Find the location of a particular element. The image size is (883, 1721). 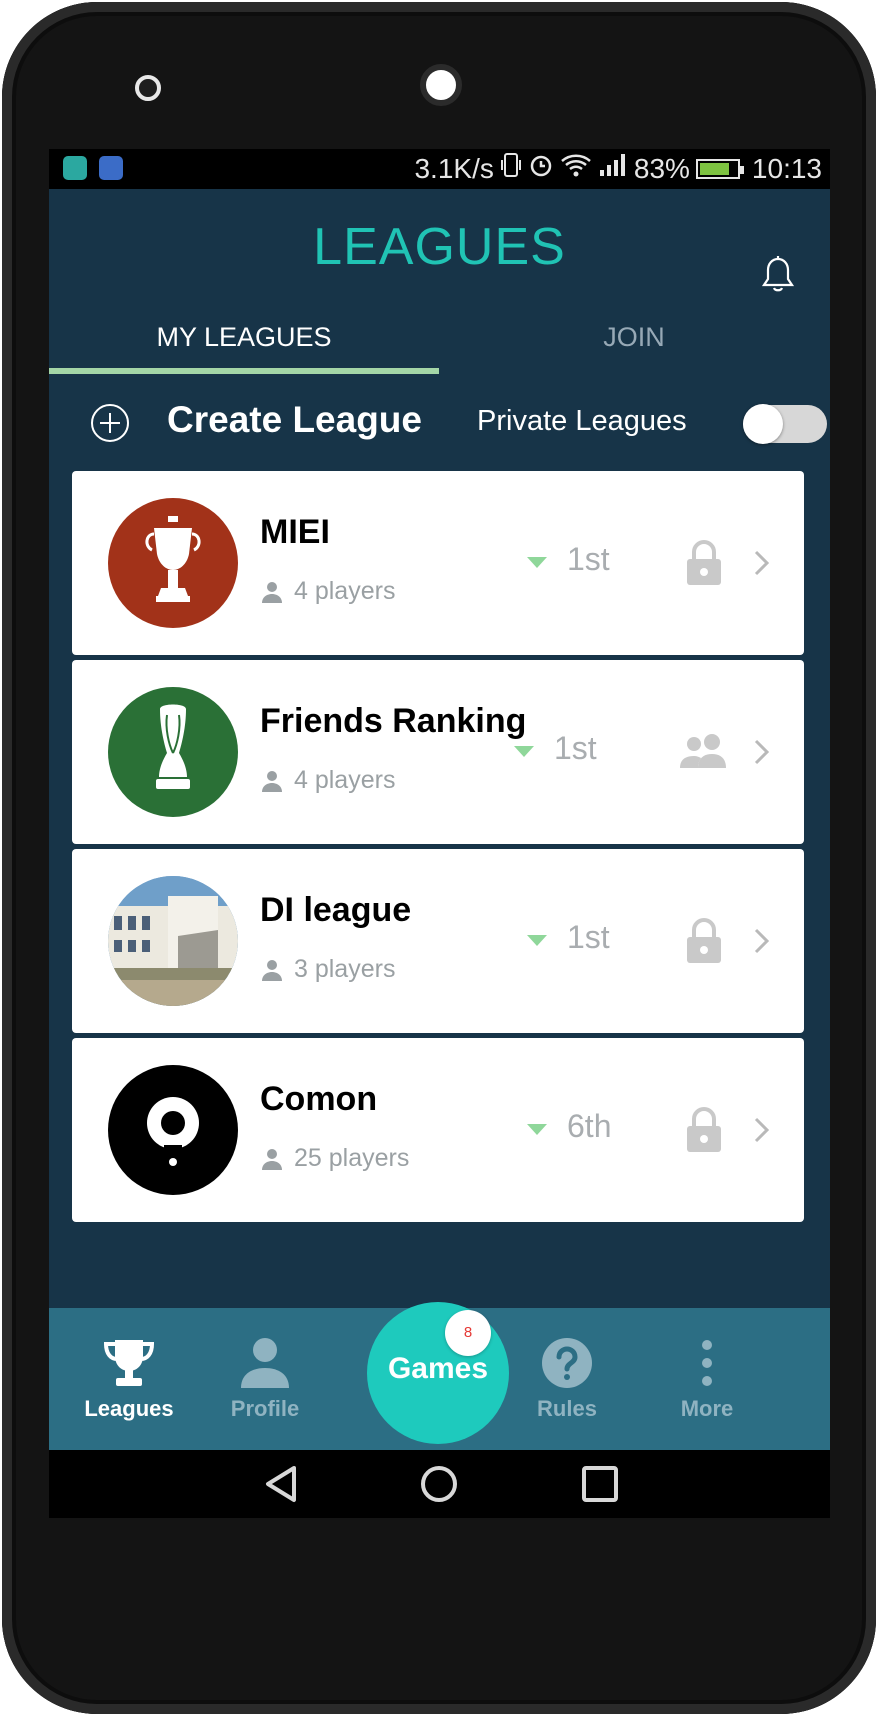

battery-icon is located at coordinates (719, 169).